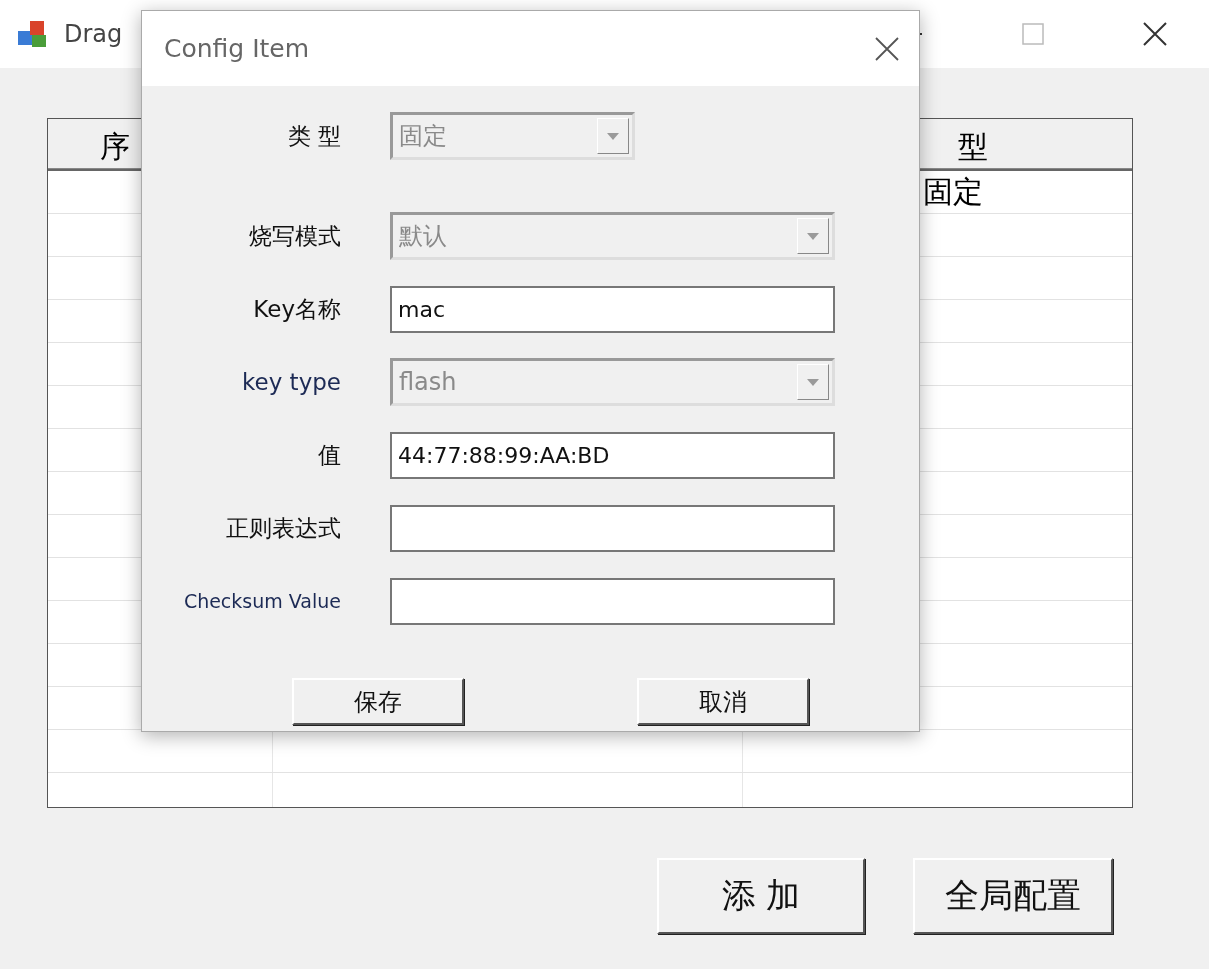 The image size is (1209, 969). Describe the element at coordinates (723, 701) in the screenshot. I see `cancel-button: 取消` at that location.